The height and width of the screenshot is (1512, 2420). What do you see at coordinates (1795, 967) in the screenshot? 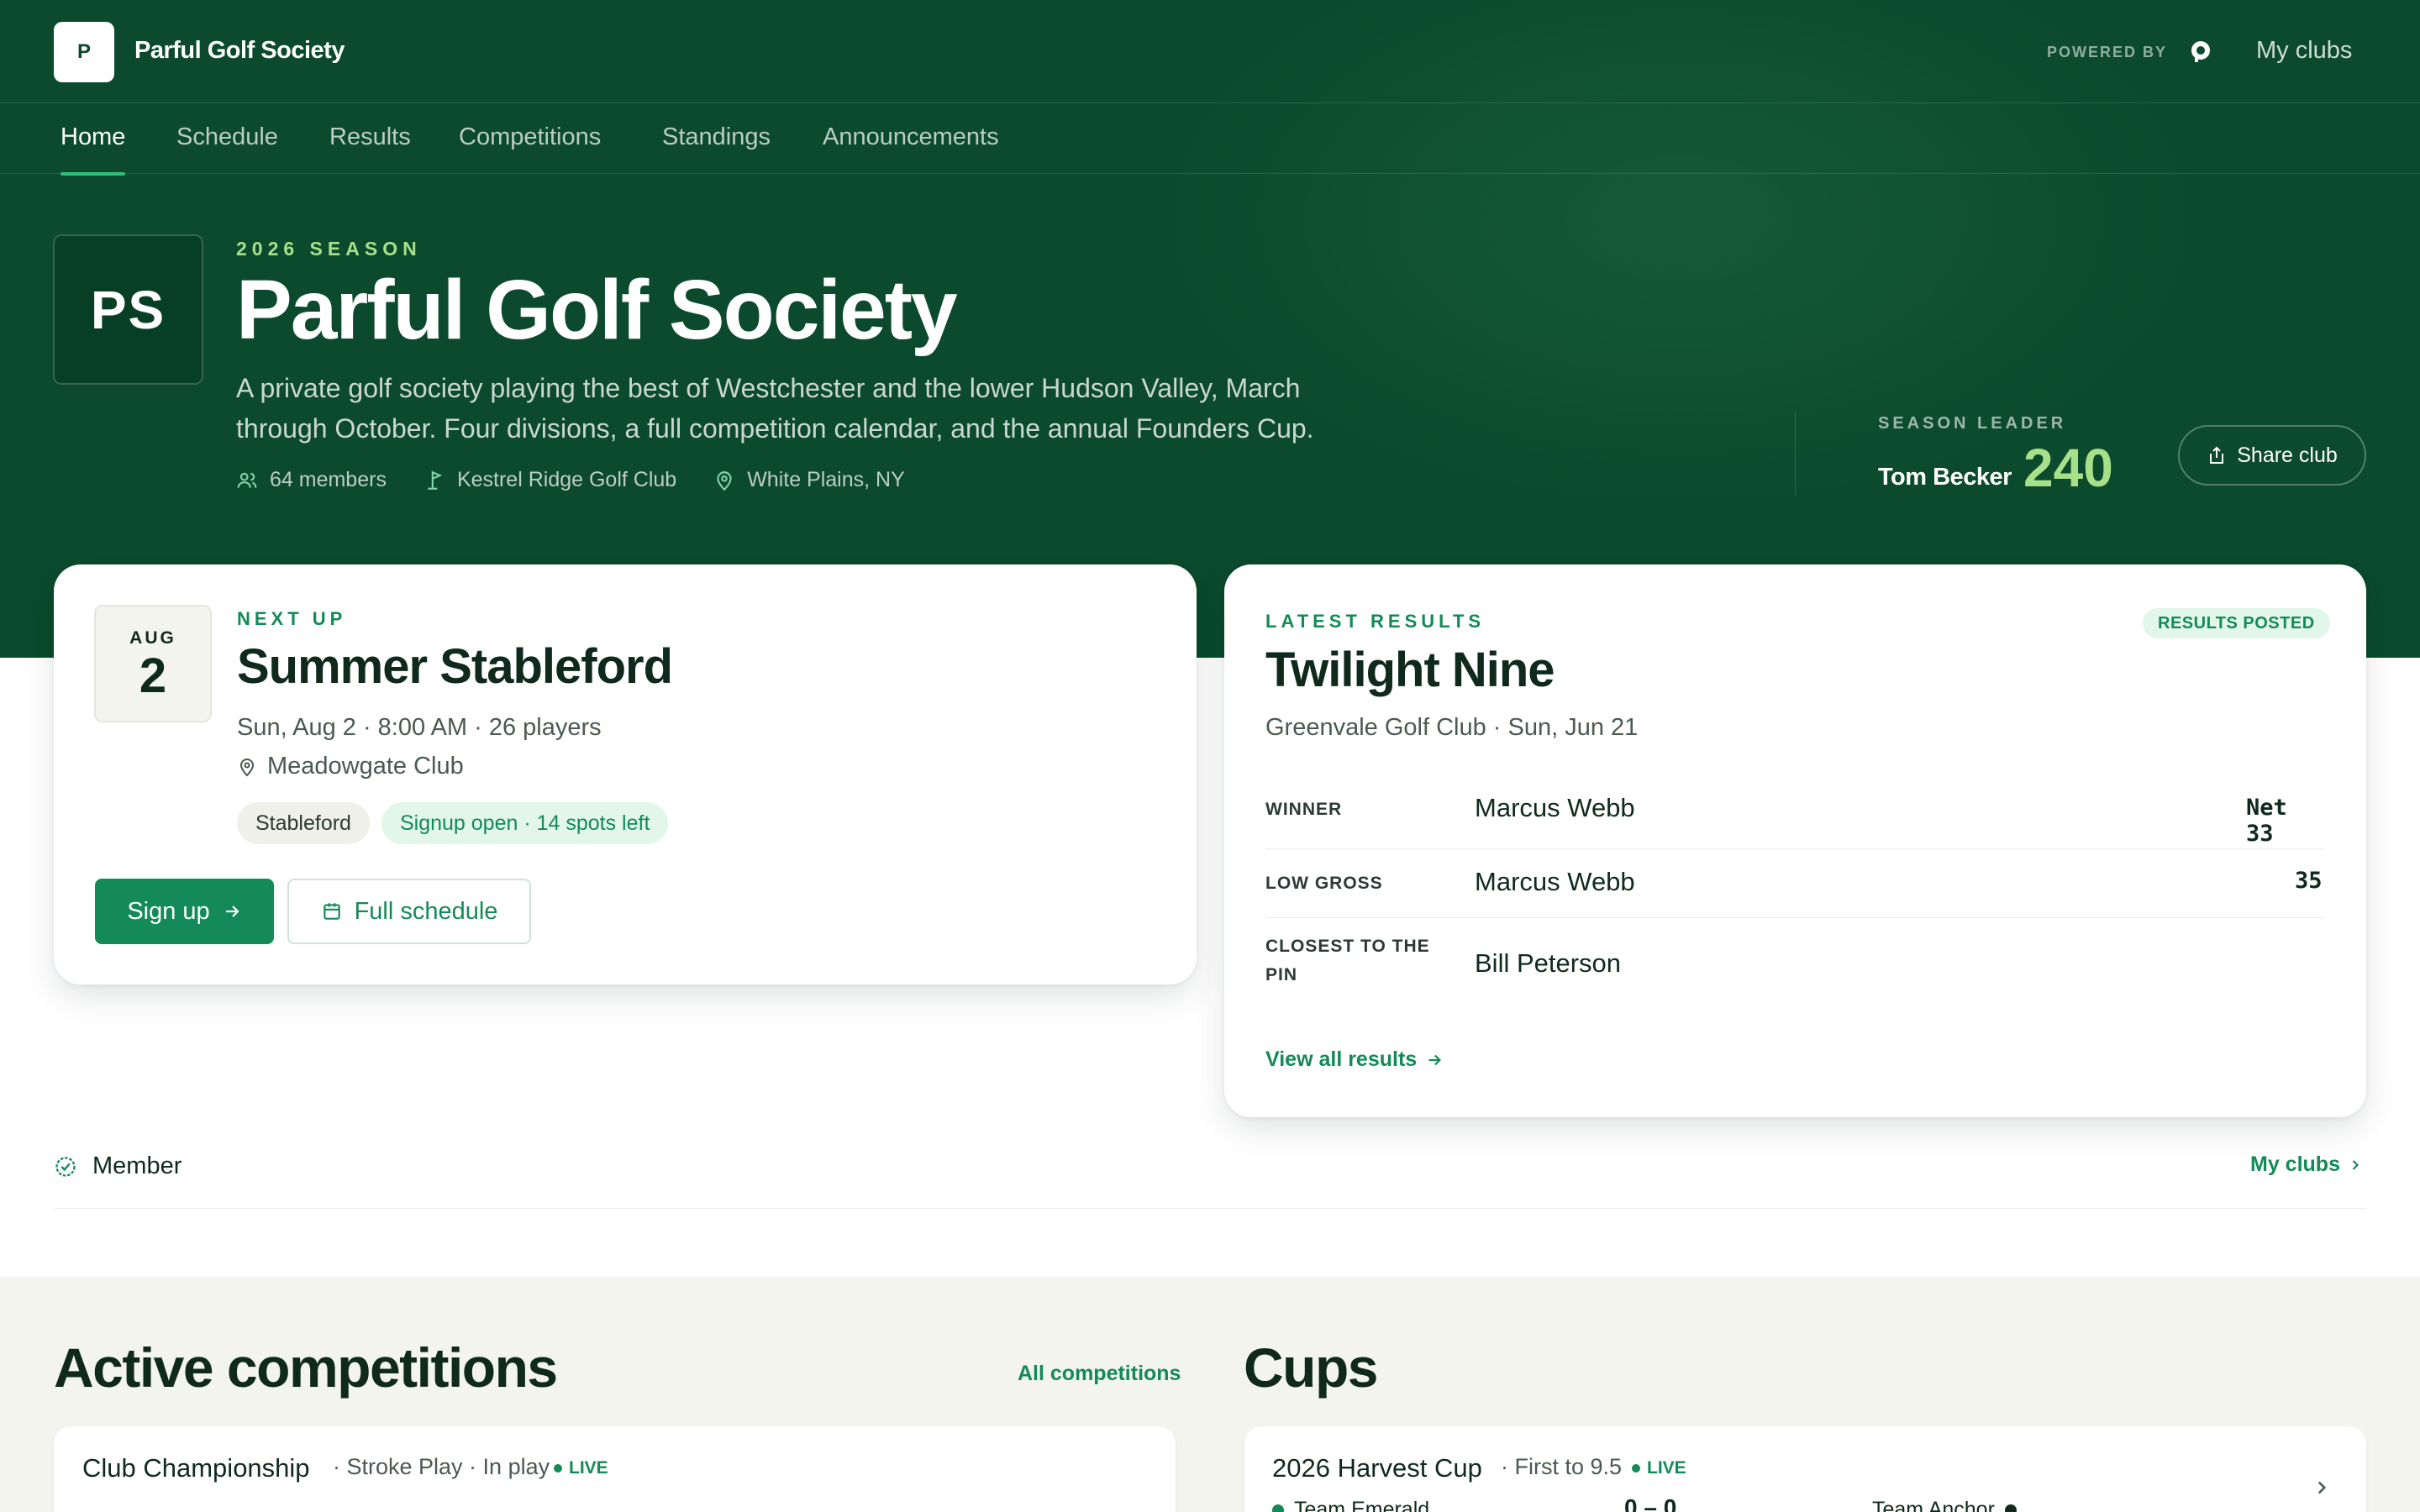
I see `result-row-closest-pin: CLOSEST TO THE PIN Bill Peterson` at bounding box center [1795, 967].